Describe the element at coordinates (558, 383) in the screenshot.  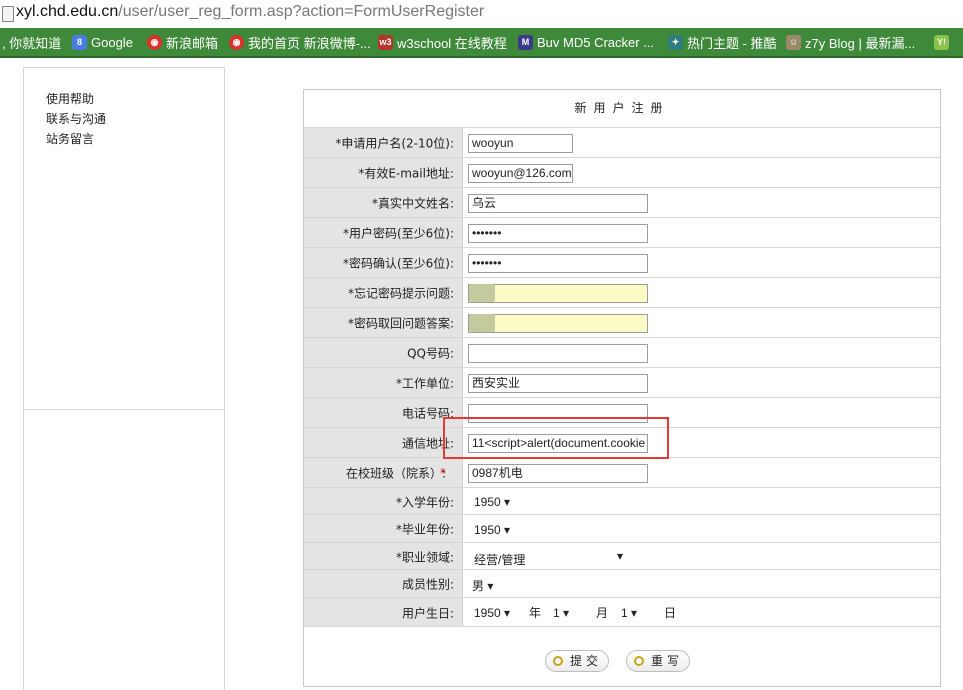
I see `workplace-input: 西安实业` at that location.